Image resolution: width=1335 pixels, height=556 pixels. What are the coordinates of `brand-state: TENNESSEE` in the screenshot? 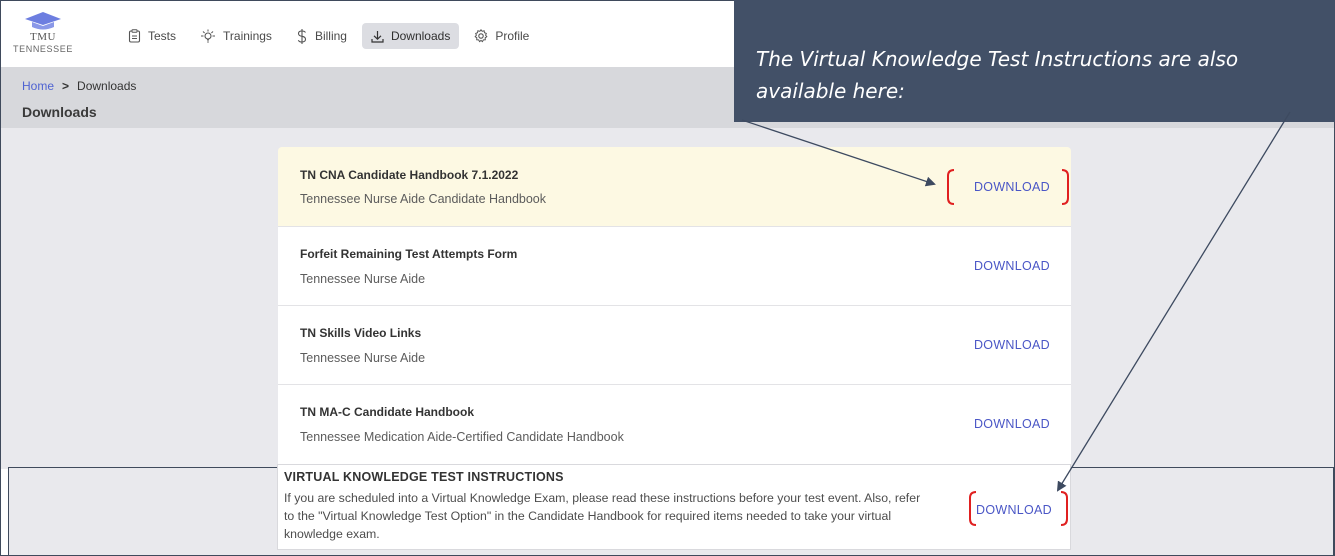 It's located at (43, 49).